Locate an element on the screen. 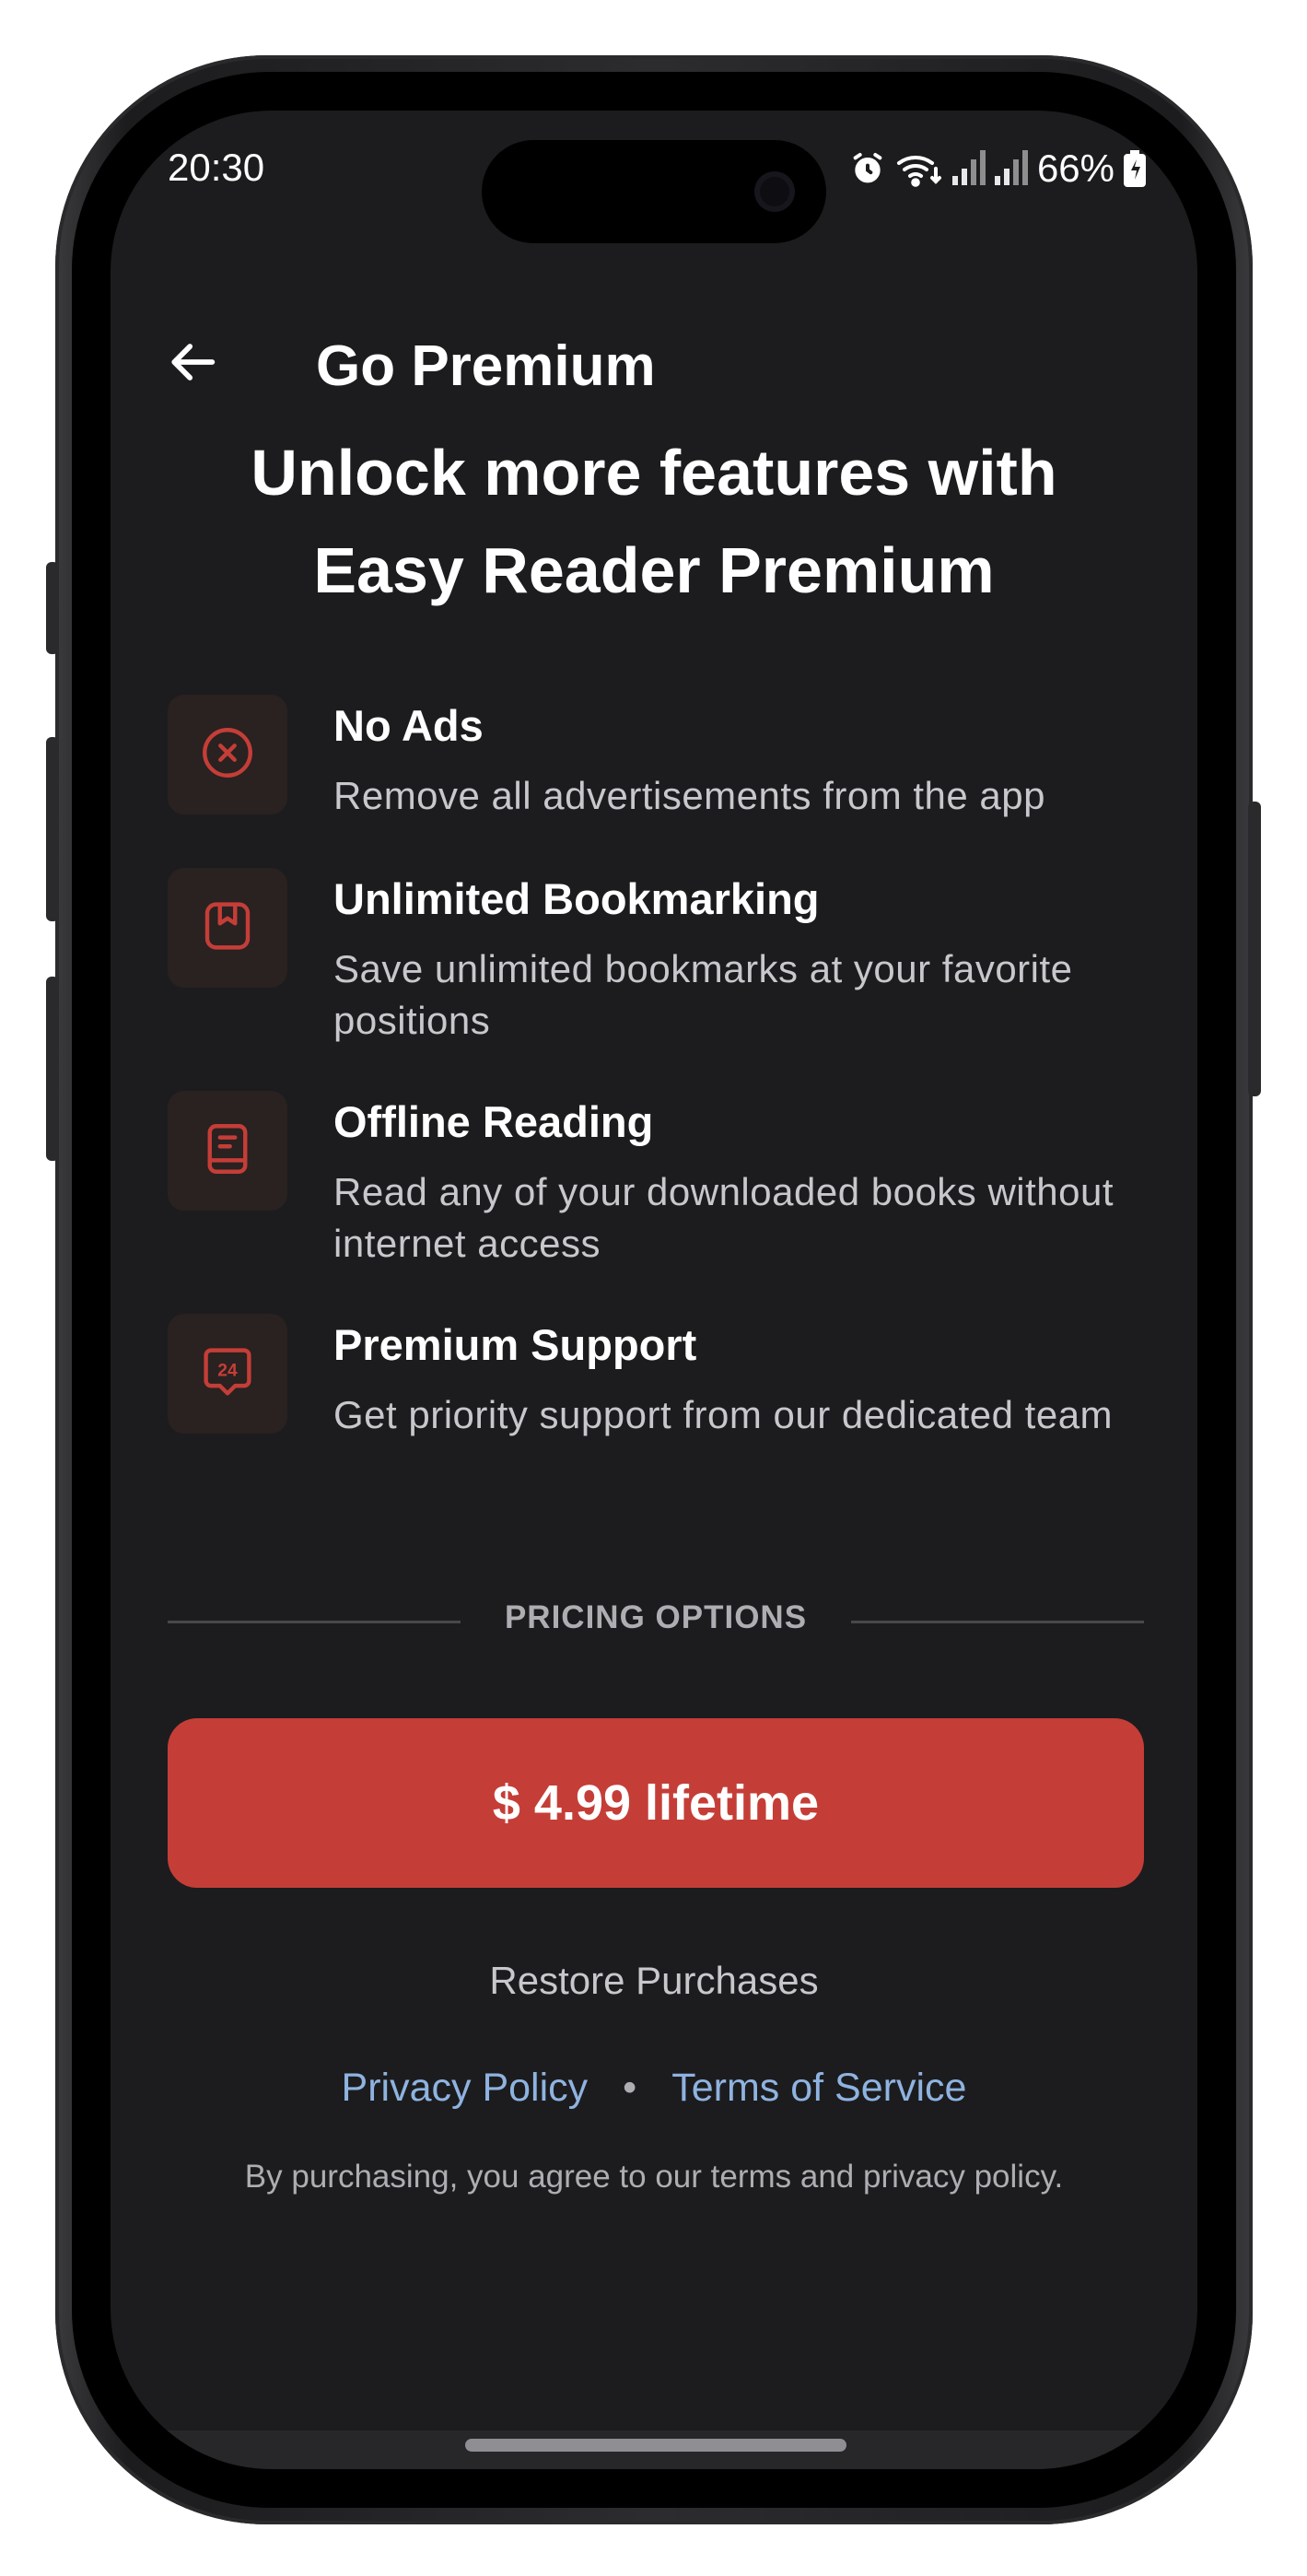 The width and height of the screenshot is (1307, 2576). privacy-policy-link: Privacy Policy is located at coordinates (466, 2088).